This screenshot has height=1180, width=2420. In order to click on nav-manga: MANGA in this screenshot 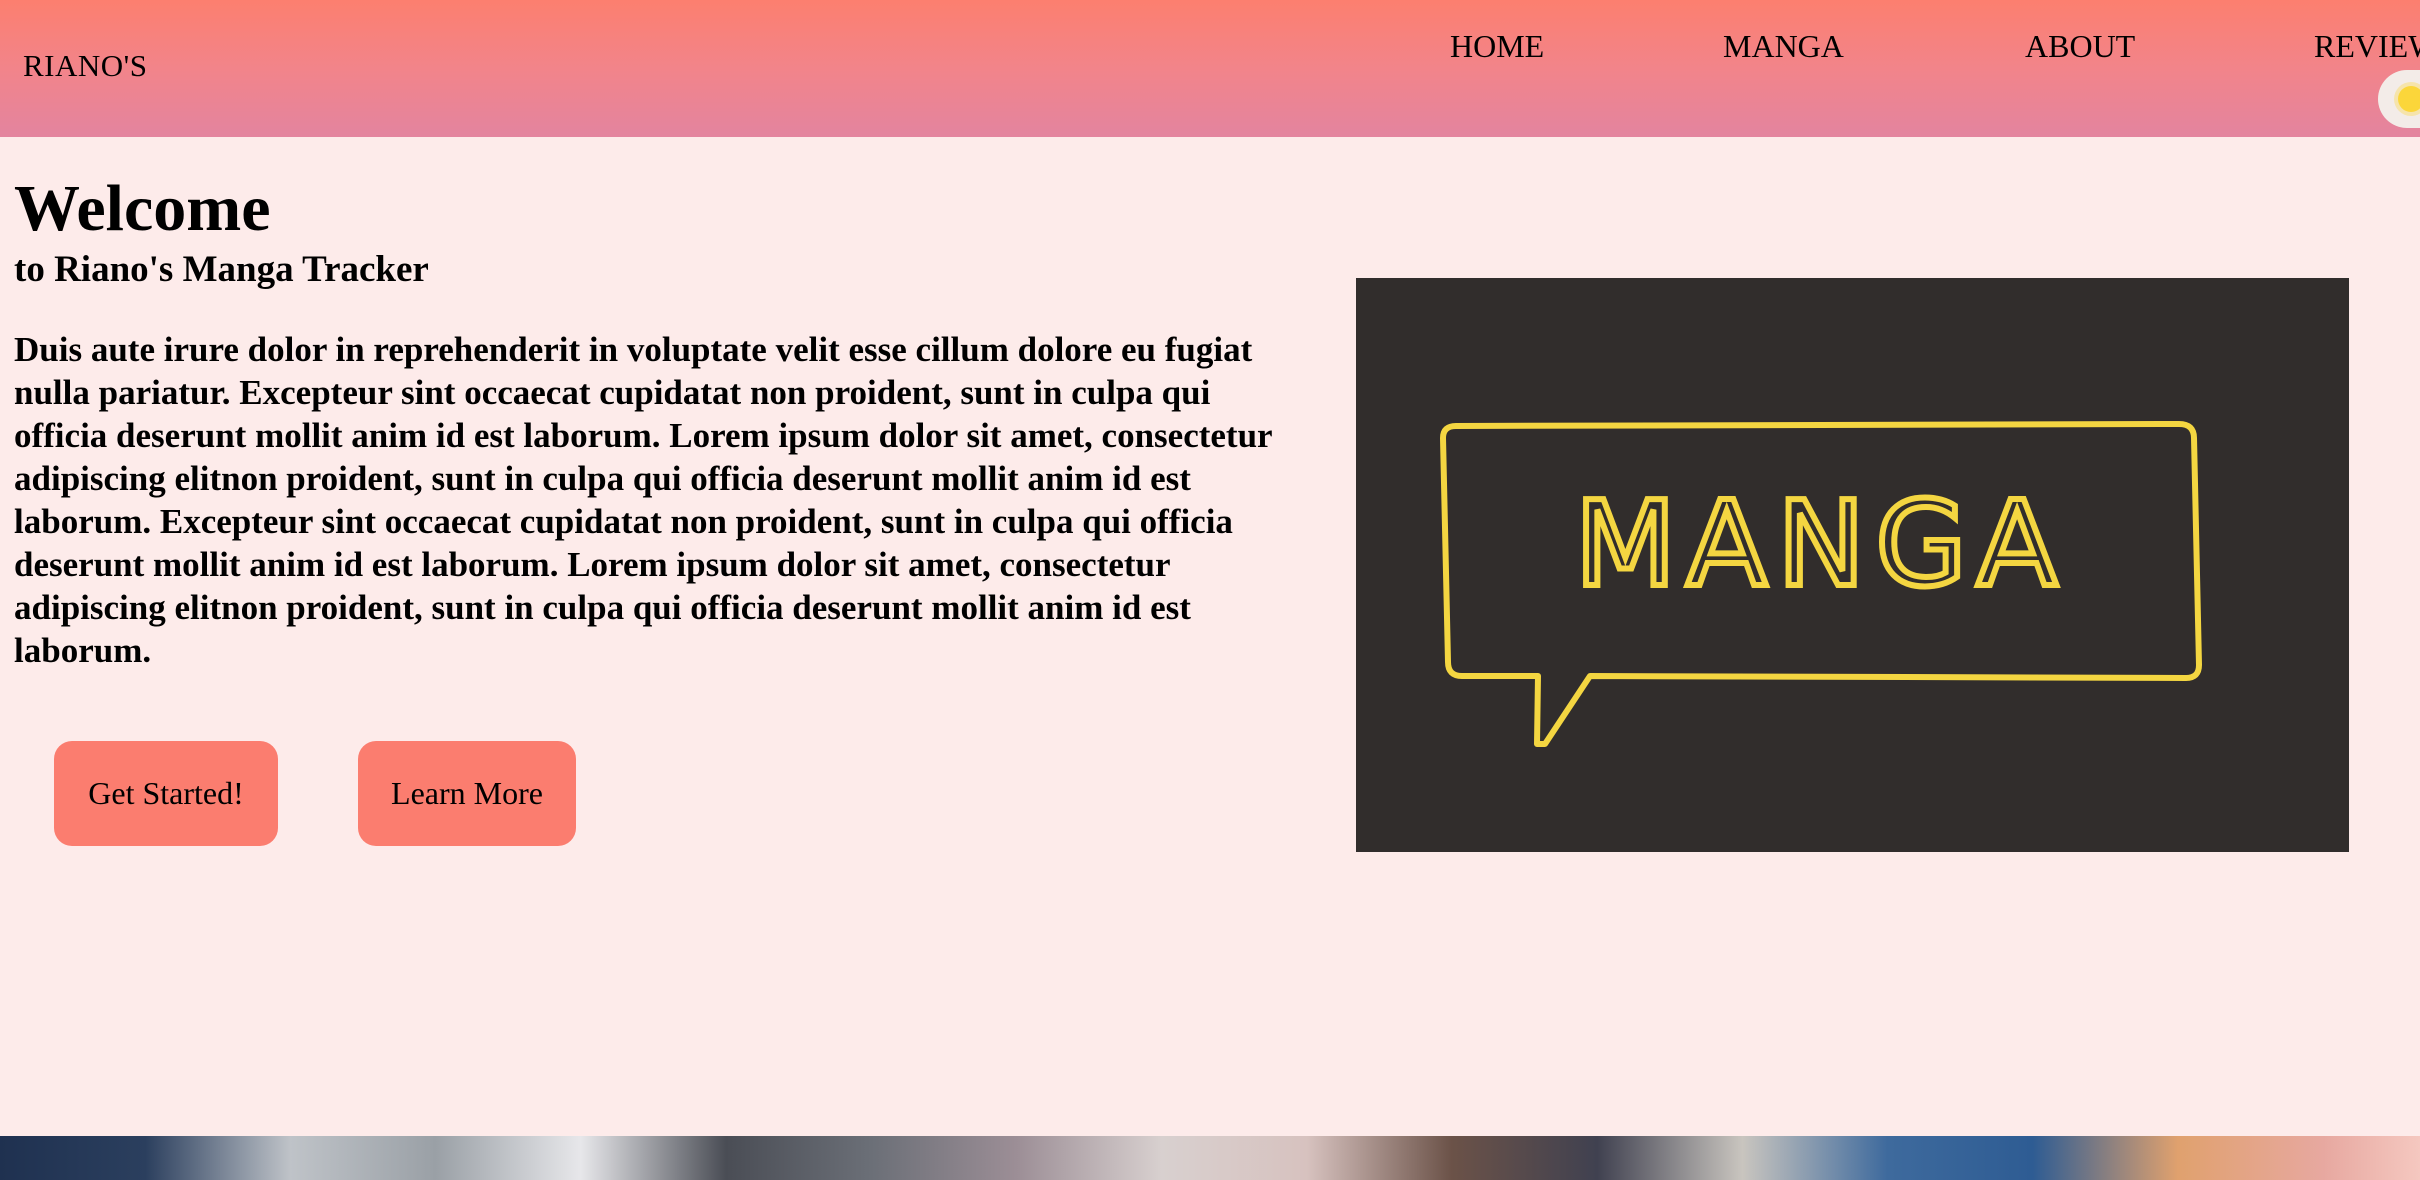, I will do `click(1783, 46)`.